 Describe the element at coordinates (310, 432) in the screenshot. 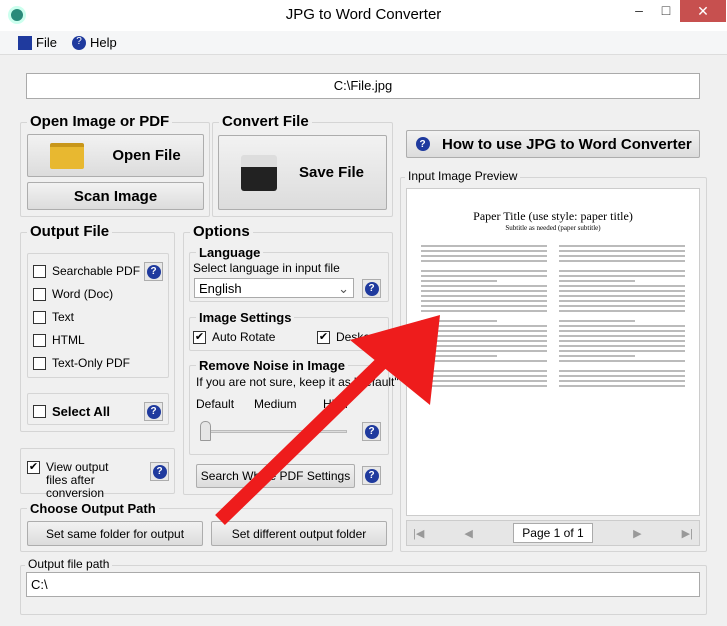

I see `arrow-shaft` at that location.